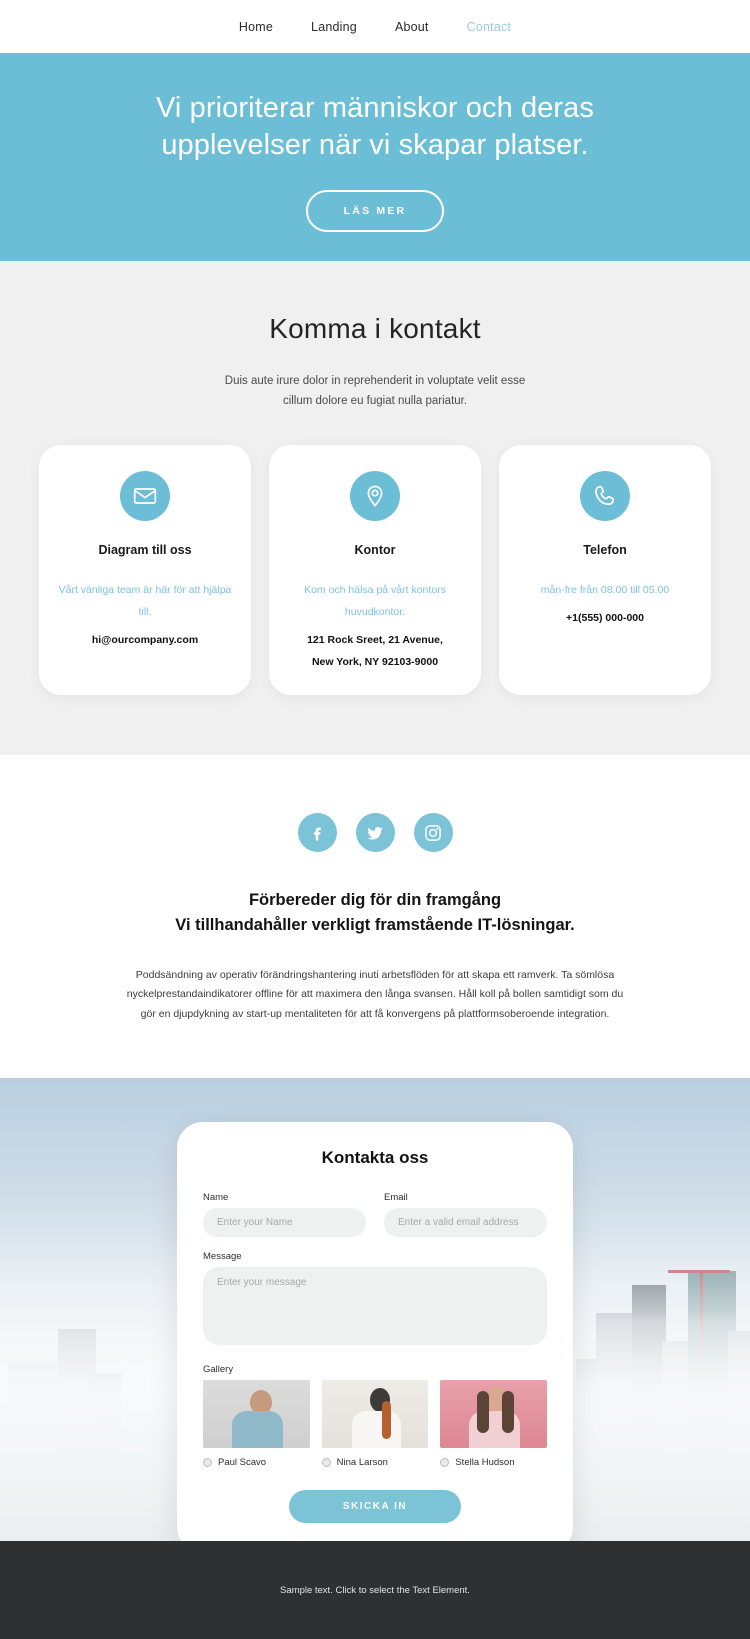 This screenshot has height=1639, width=750. I want to click on contact-card-value: 121 Rock Sreet, 21 Avenue,, so click(375, 640).